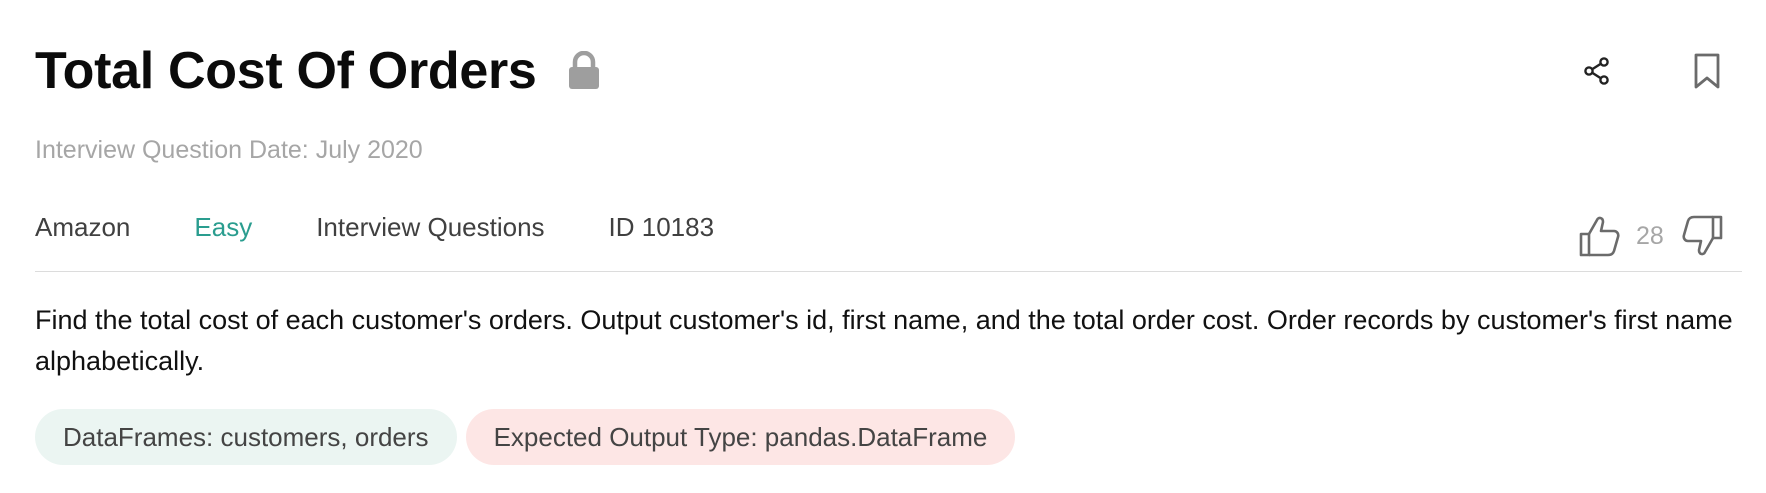 This screenshot has height=493, width=1766. Describe the element at coordinates (286, 71) in the screenshot. I see `page-title: Total Cost Of Orders` at that location.